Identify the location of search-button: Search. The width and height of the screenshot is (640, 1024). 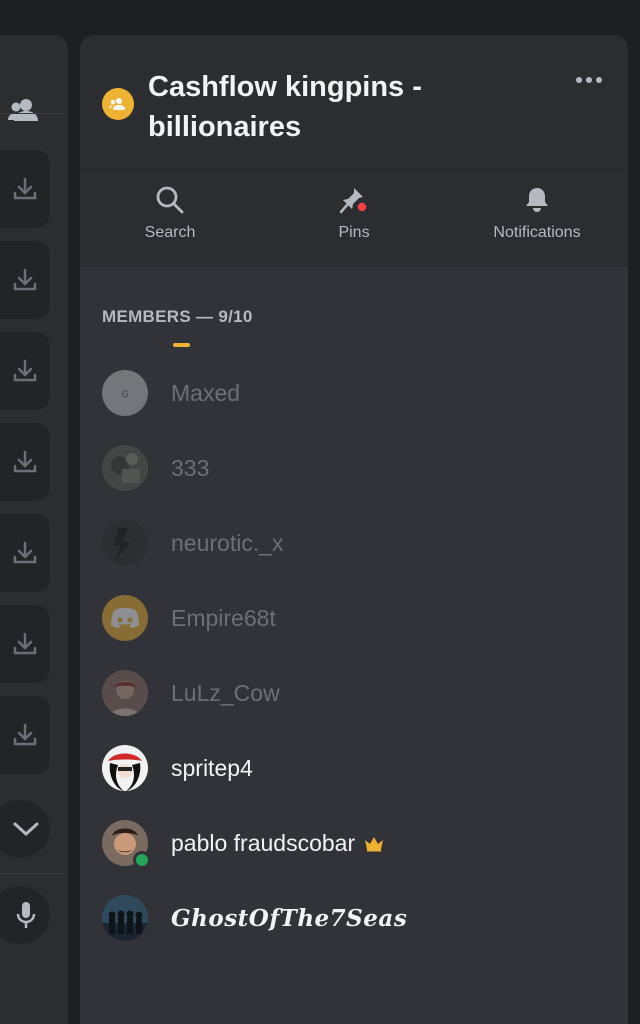
(170, 214).